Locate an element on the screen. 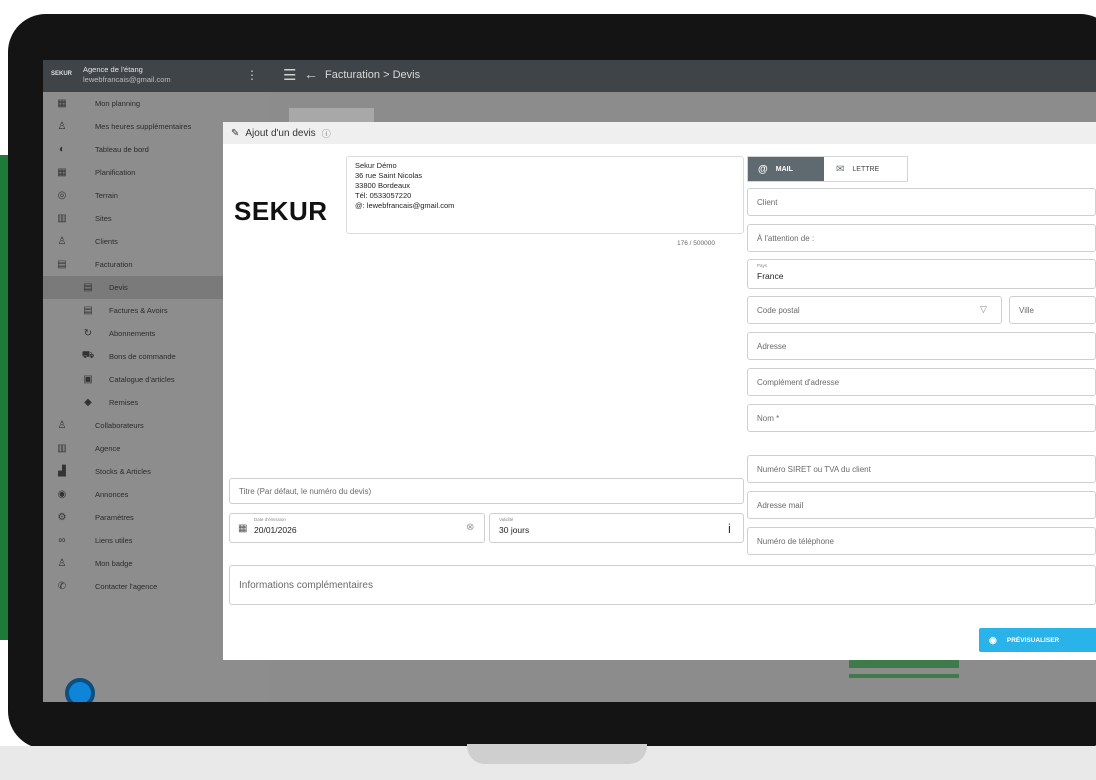 The height and width of the screenshot is (780, 1096). quote-title-input: Titre (Par défaut, le numéro du devis) is located at coordinates (486, 491).